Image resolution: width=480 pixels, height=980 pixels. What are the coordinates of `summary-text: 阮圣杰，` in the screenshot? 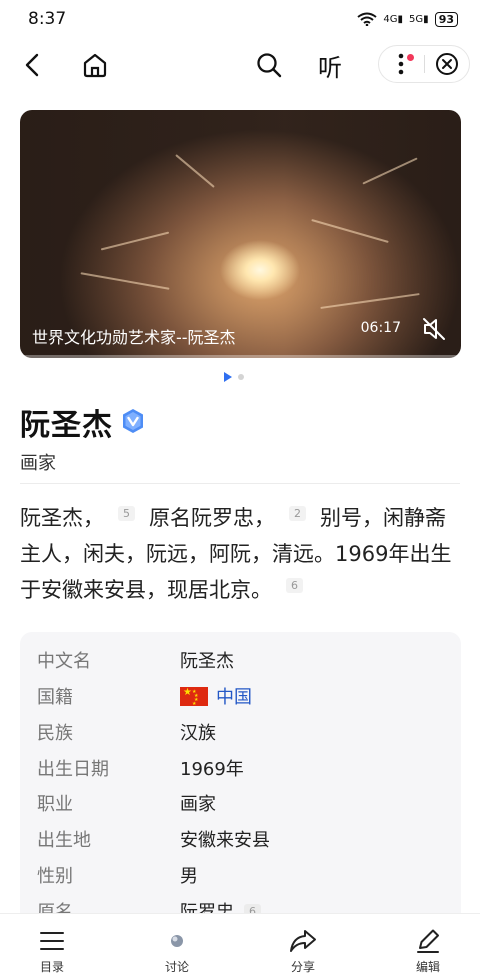 It's located at (62, 518).